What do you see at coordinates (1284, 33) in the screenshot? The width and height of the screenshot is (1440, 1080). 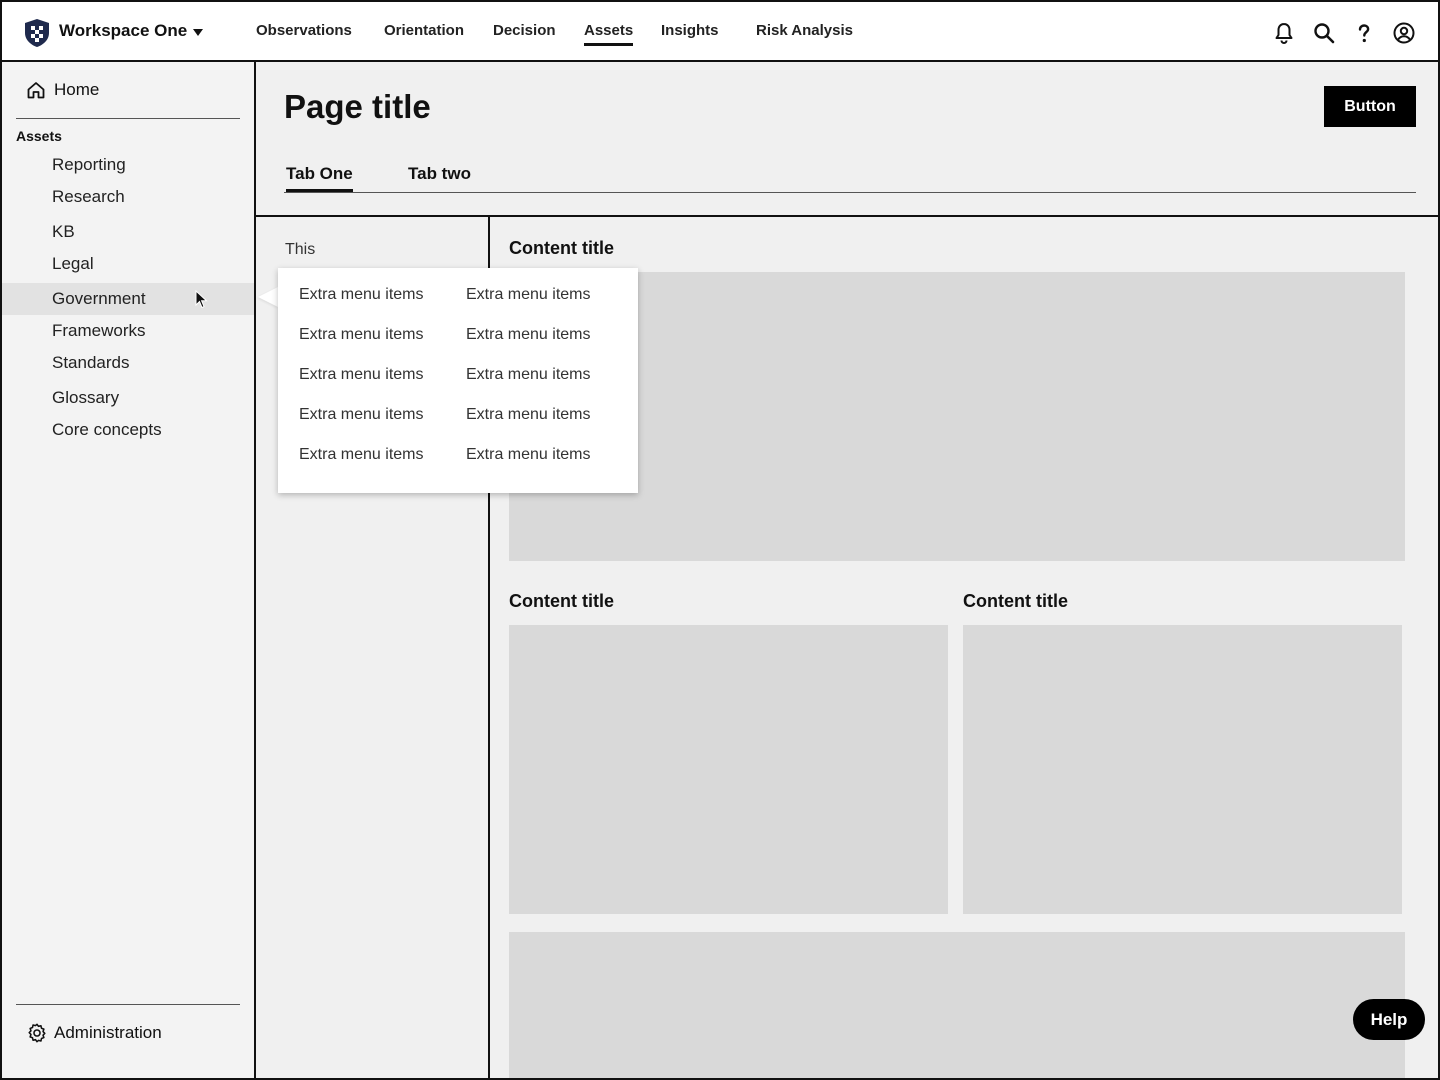 I see `bell-icon` at bounding box center [1284, 33].